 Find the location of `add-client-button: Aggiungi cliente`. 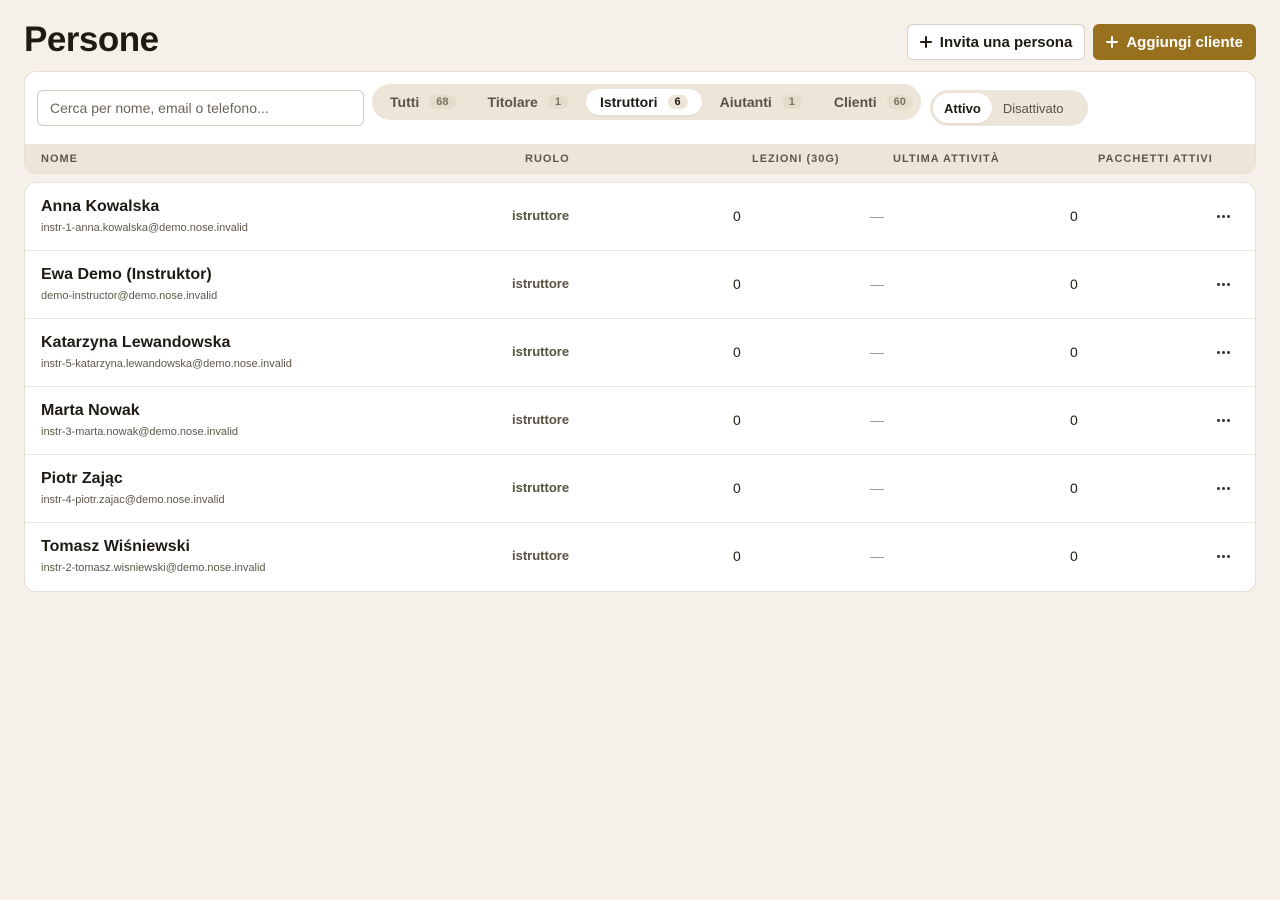

add-client-button: Aggiungi cliente is located at coordinates (1174, 42).